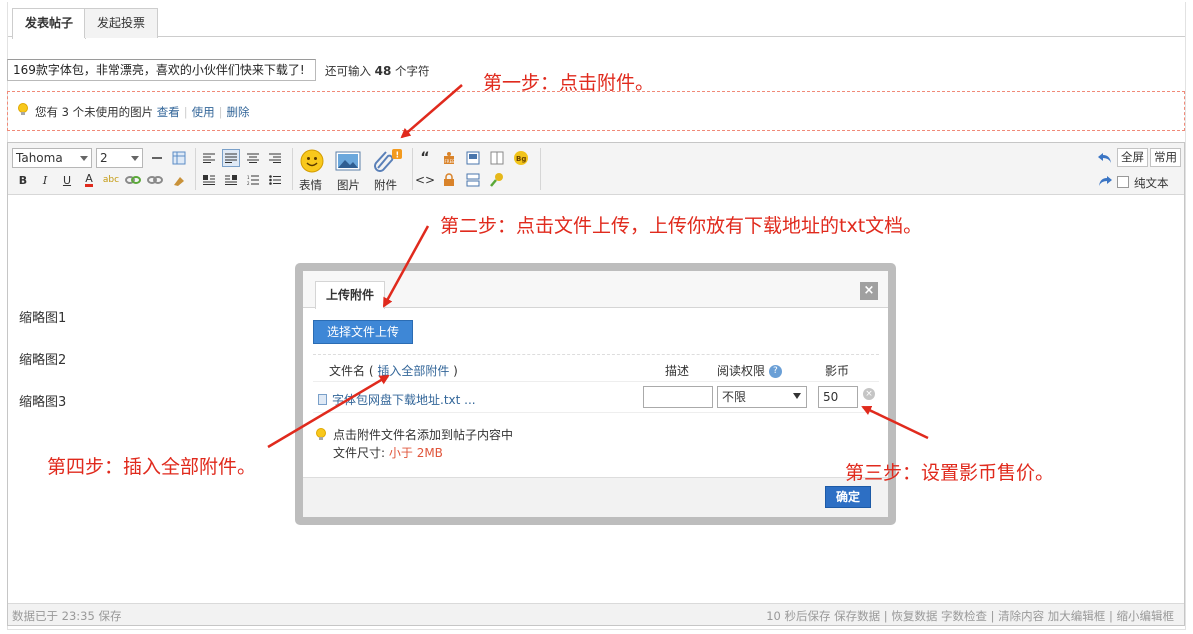 The image size is (1193, 634). Describe the element at coordinates (1165, 157) in the screenshot. I see `common-tools-button: 常用` at that location.